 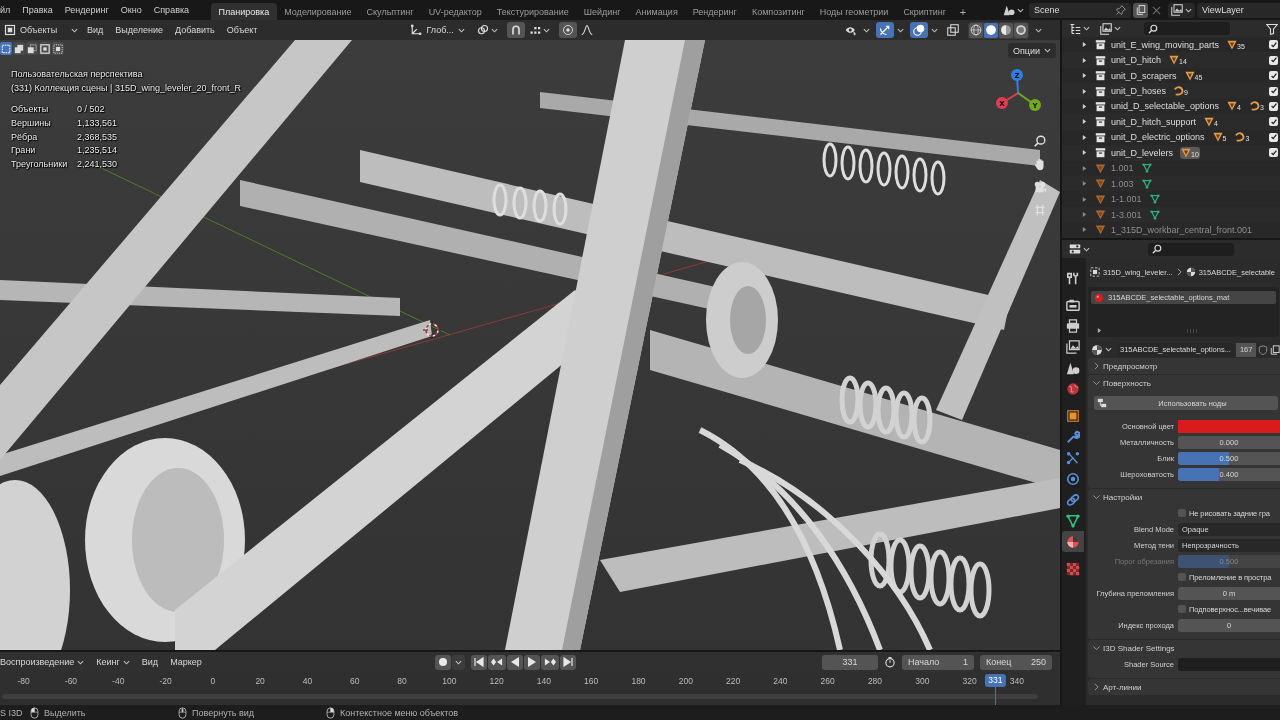 I want to click on menu-item: Справка, so click(x=171, y=10).